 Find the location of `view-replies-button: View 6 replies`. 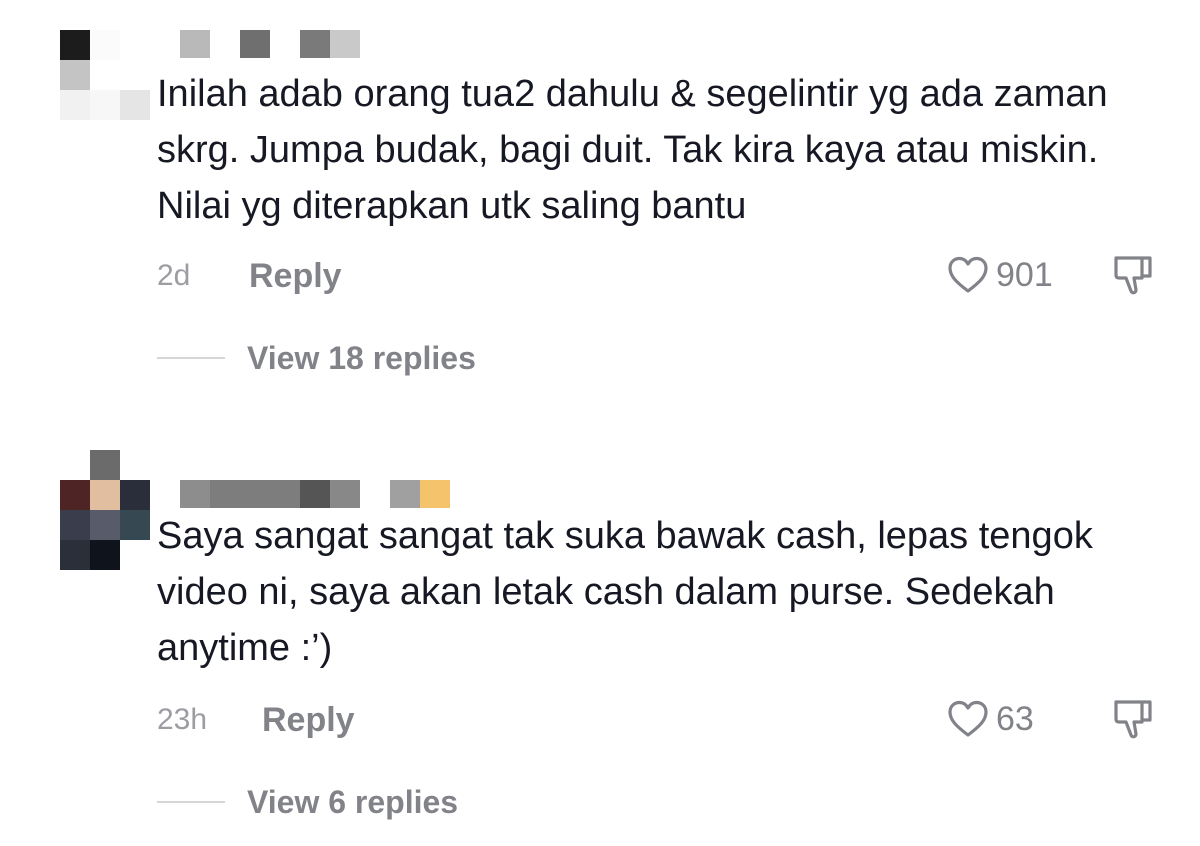

view-replies-button: View 6 replies is located at coordinates (307, 802).